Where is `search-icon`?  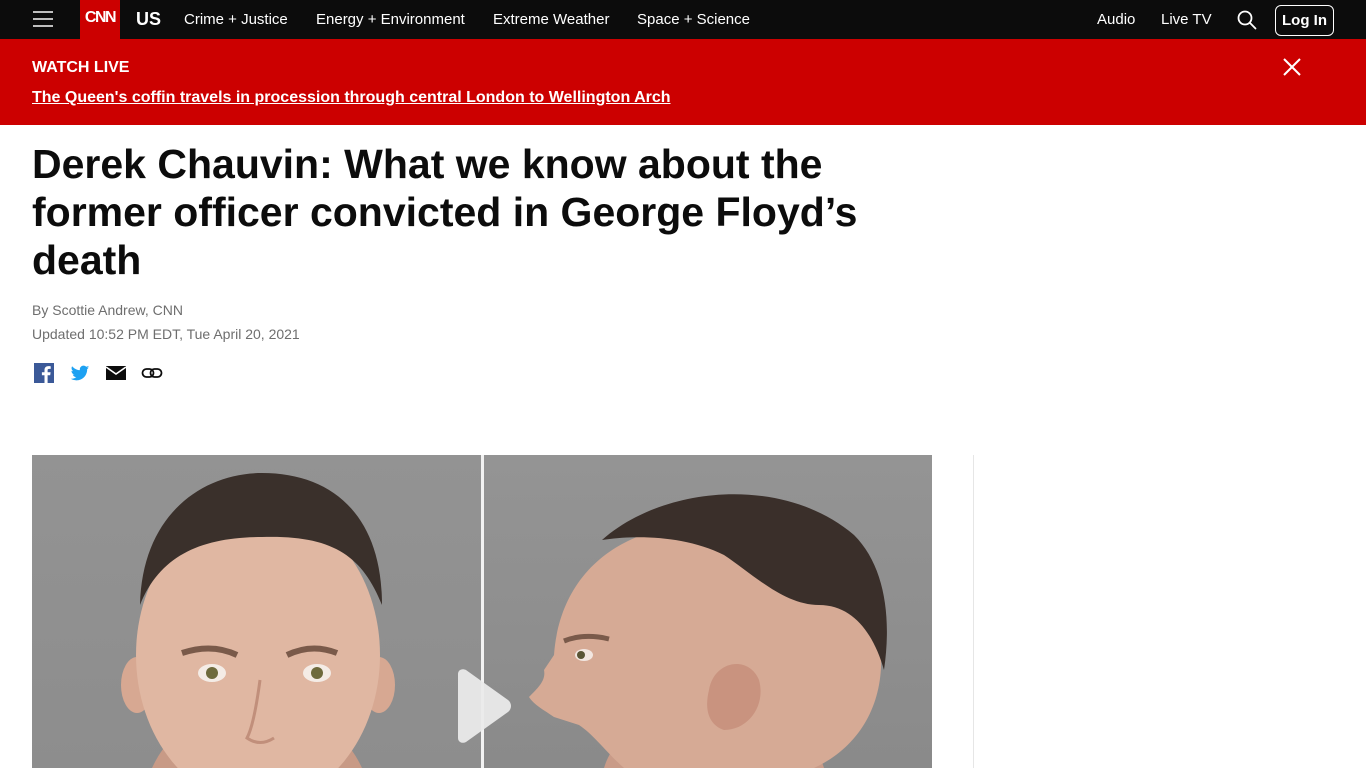
search-icon is located at coordinates (1247, 20).